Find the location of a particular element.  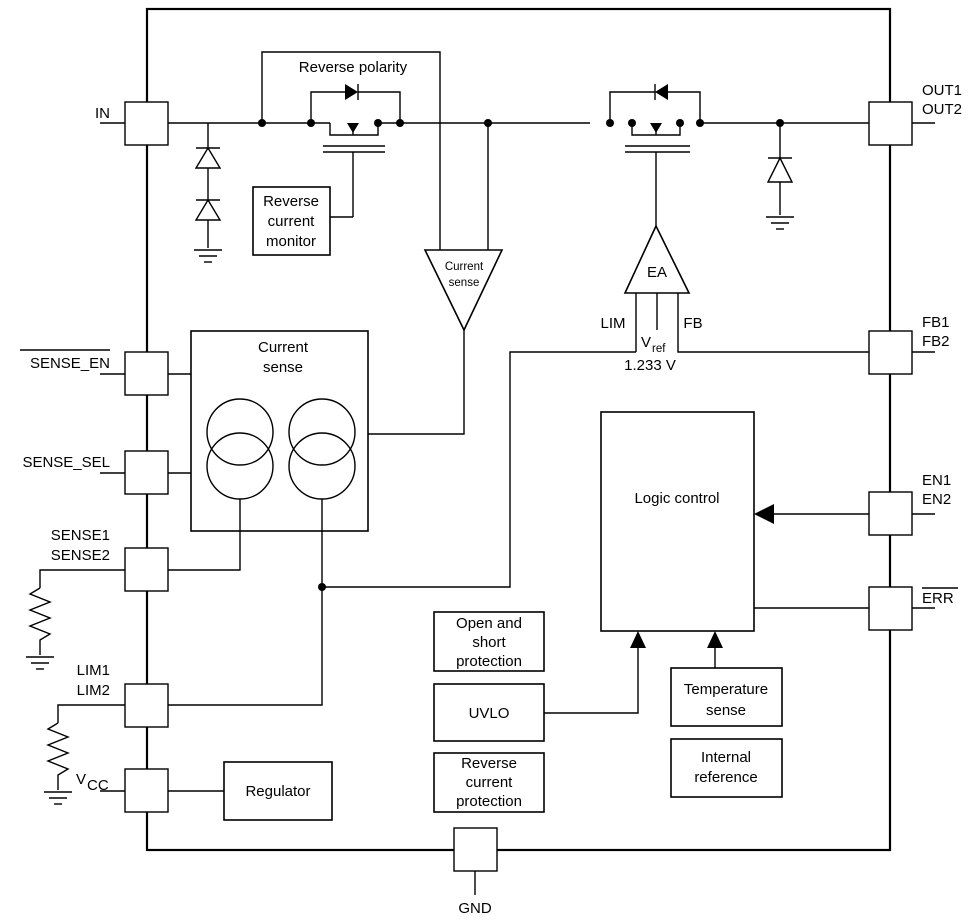

pin-sense2-label: SENSE2 is located at coordinates (80, 555).